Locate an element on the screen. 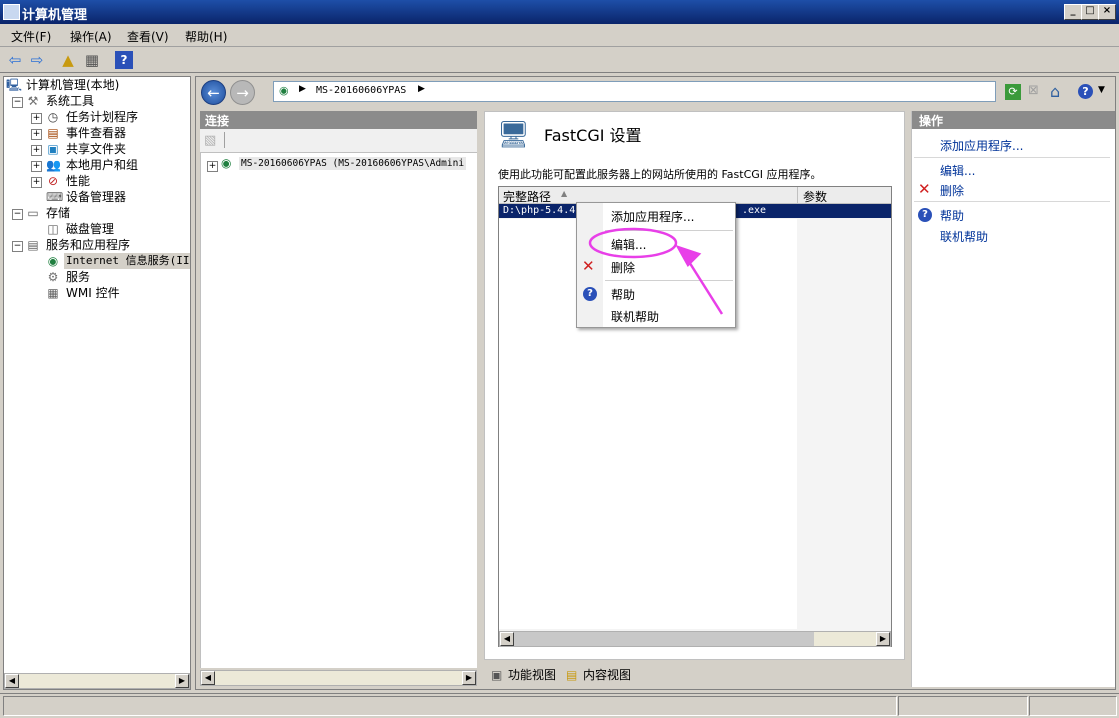 The height and width of the screenshot is (718, 1119). connections-header: 连接 is located at coordinates (338, 120).